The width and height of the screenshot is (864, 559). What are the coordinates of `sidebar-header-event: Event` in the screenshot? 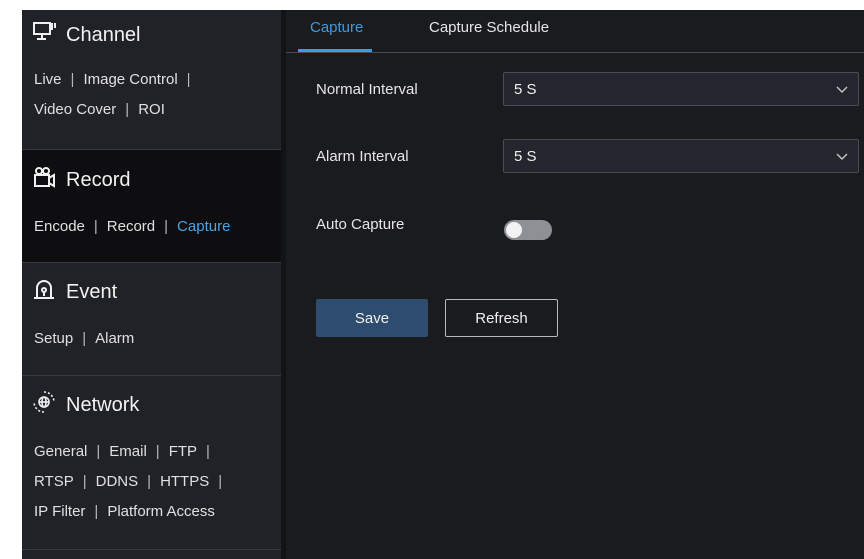 It's located at (74, 292).